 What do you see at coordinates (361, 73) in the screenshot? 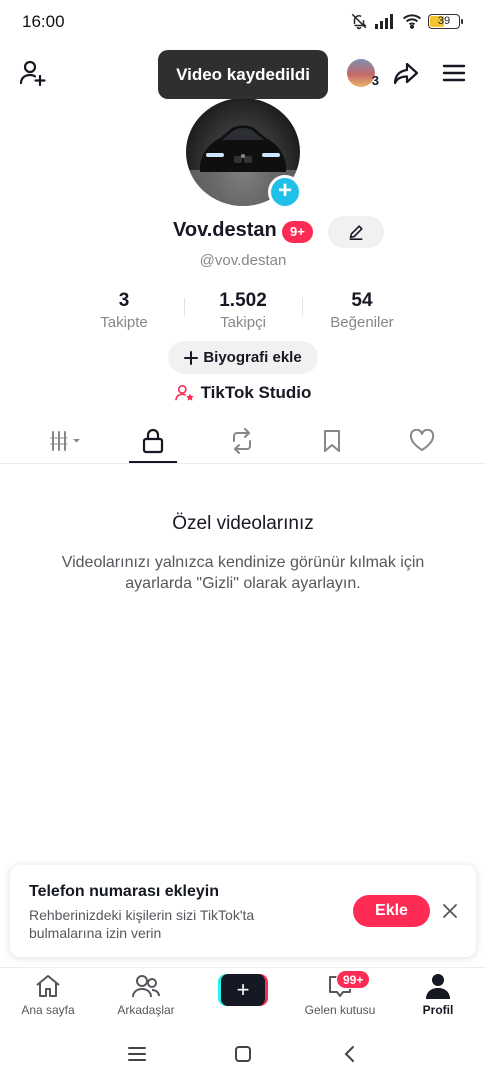
I see `story-avatar-button: 3` at bounding box center [361, 73].